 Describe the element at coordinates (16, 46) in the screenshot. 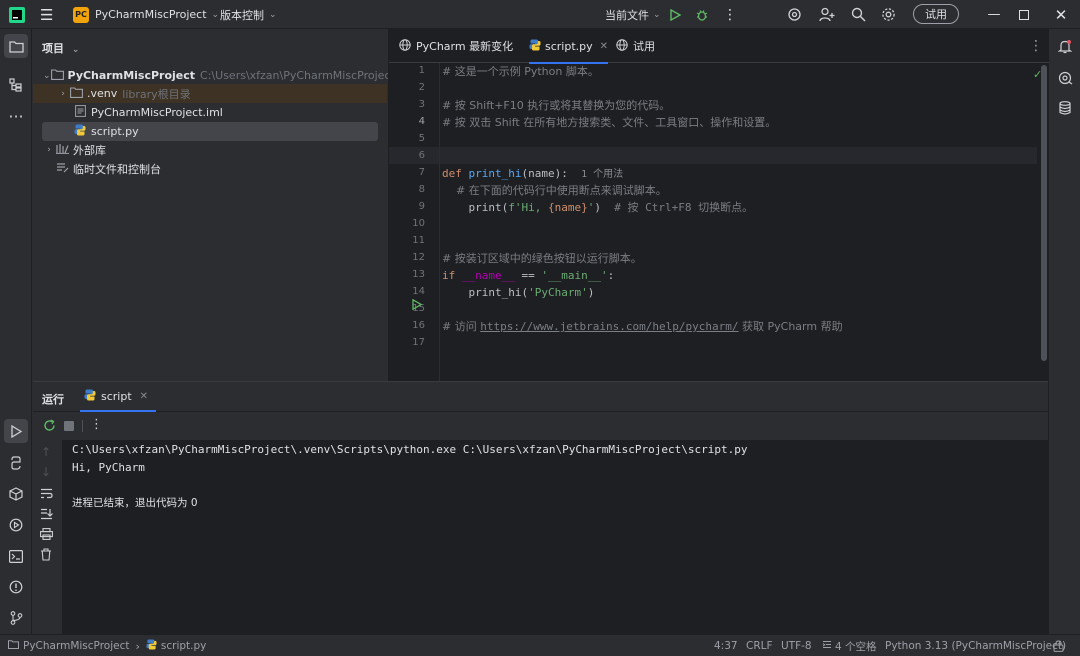

I see `project-tool-icon` at that location.